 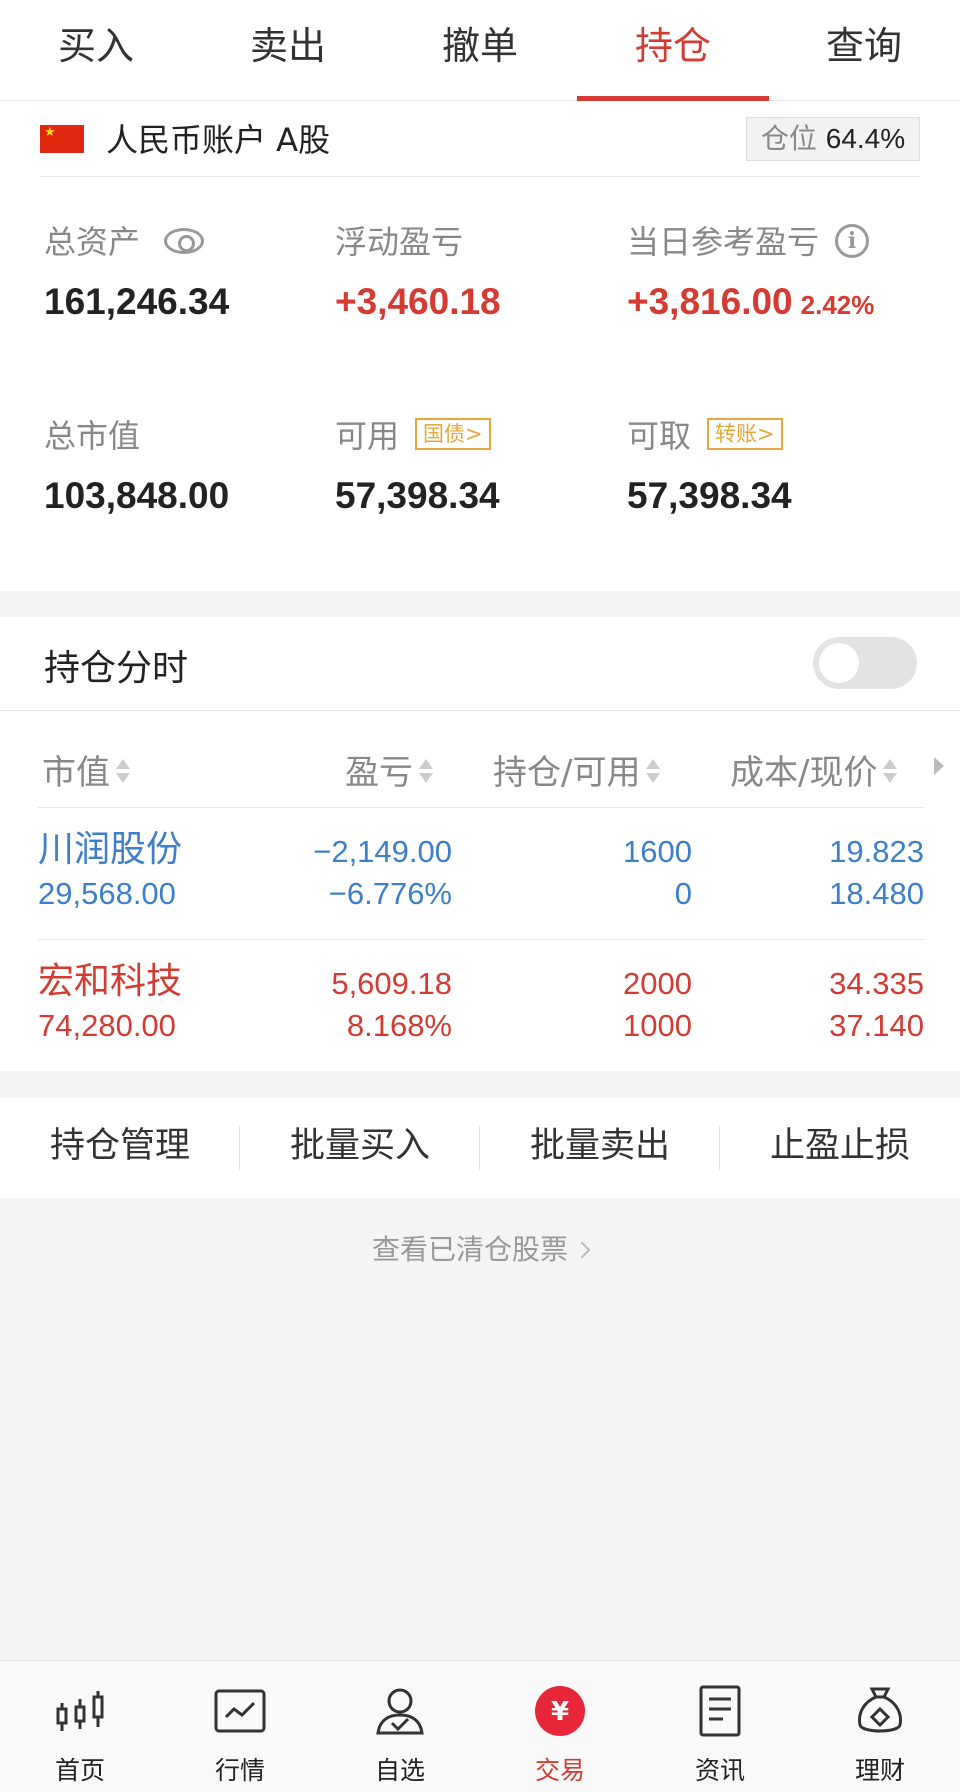 I want to click on user-icon, so click(x=400, y=1711).